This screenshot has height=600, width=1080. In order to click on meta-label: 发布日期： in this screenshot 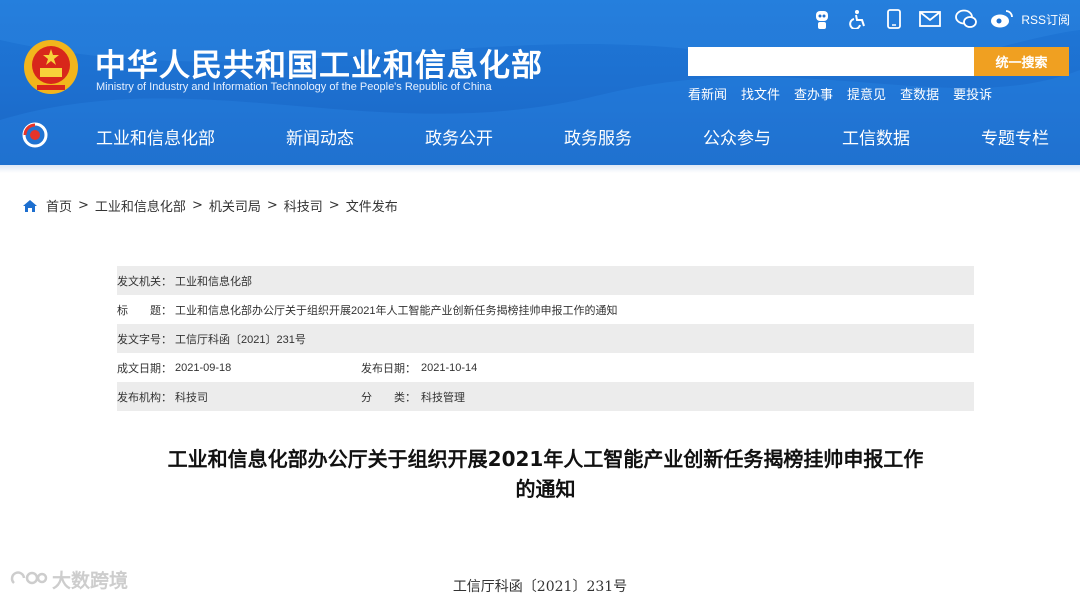, I will do `click(388, 368)`.